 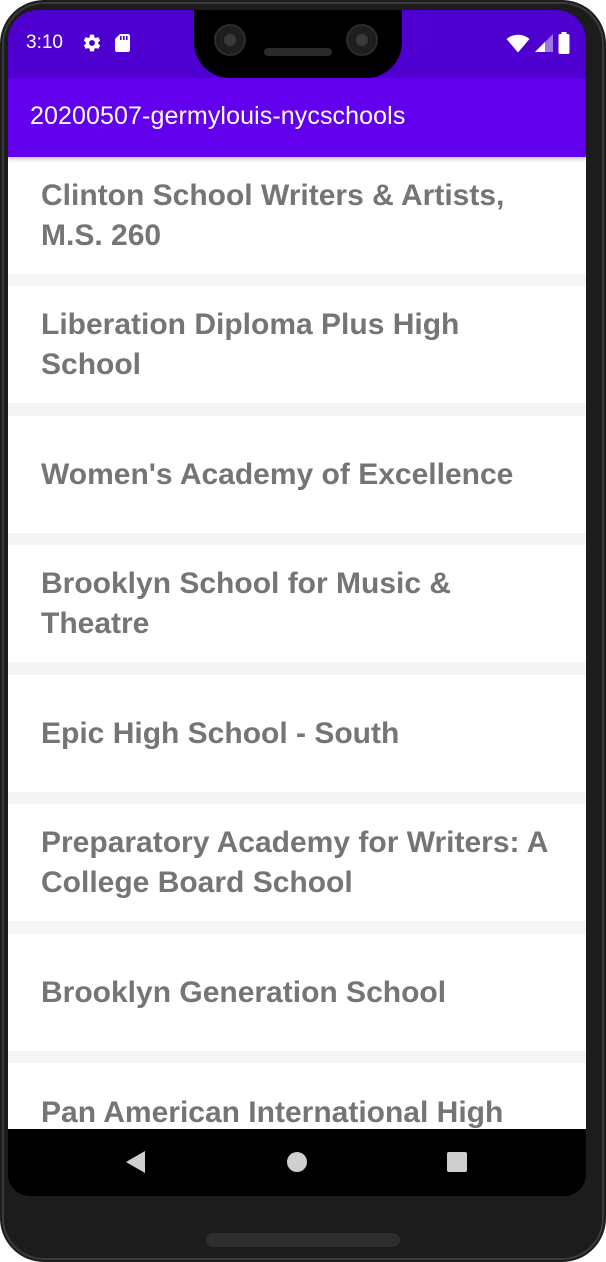 I want to click on camera-lens-left, so click(x=230, y=40).